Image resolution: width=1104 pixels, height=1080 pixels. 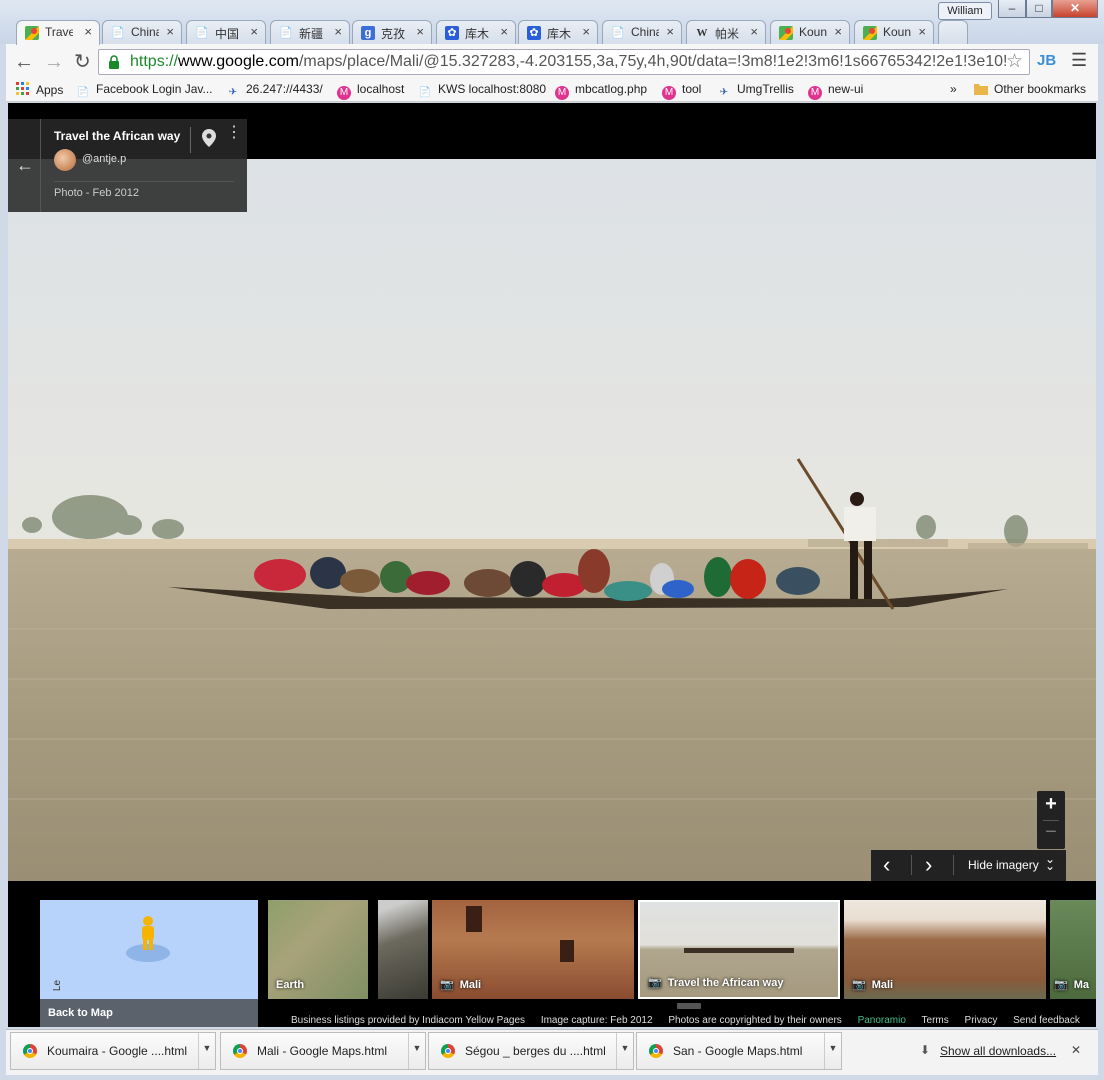 What do you see at coordinates (114, 62) in the screenshot?
I see `lock-icon` at bounding box center [114, 62].